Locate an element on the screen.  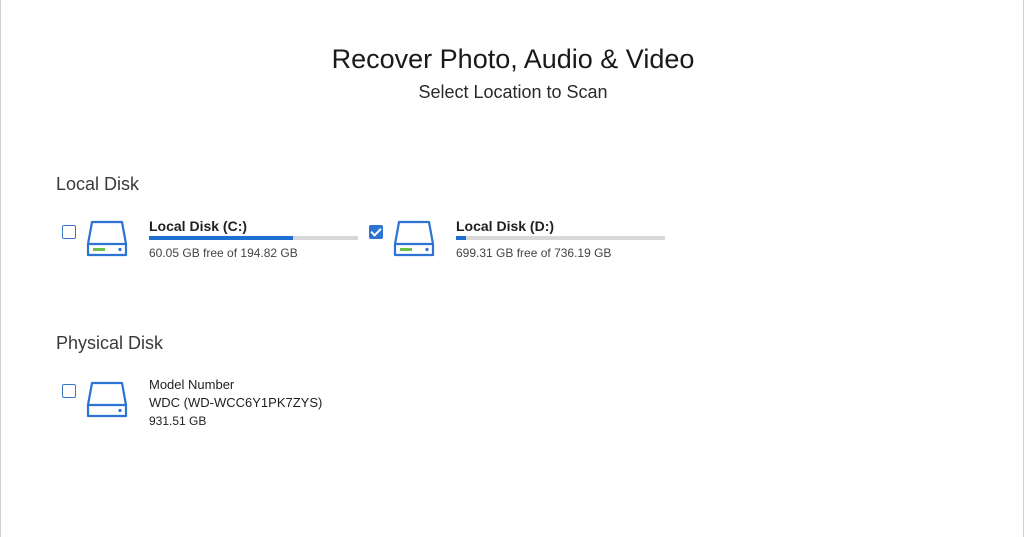
disk-d-name: Local Disk (D:) is located at coordinates (505, 226).